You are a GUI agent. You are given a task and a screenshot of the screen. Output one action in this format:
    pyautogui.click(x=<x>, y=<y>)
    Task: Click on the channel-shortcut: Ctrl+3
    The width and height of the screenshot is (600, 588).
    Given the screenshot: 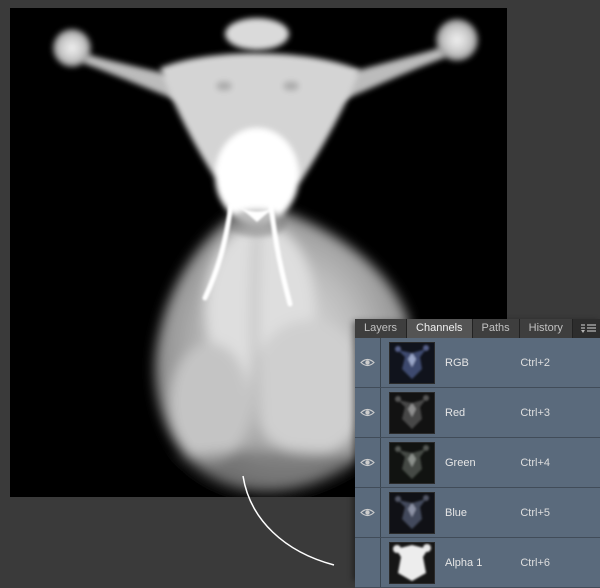 What is the action you would take?
    pyautogui.click(x=535, y=412)
    